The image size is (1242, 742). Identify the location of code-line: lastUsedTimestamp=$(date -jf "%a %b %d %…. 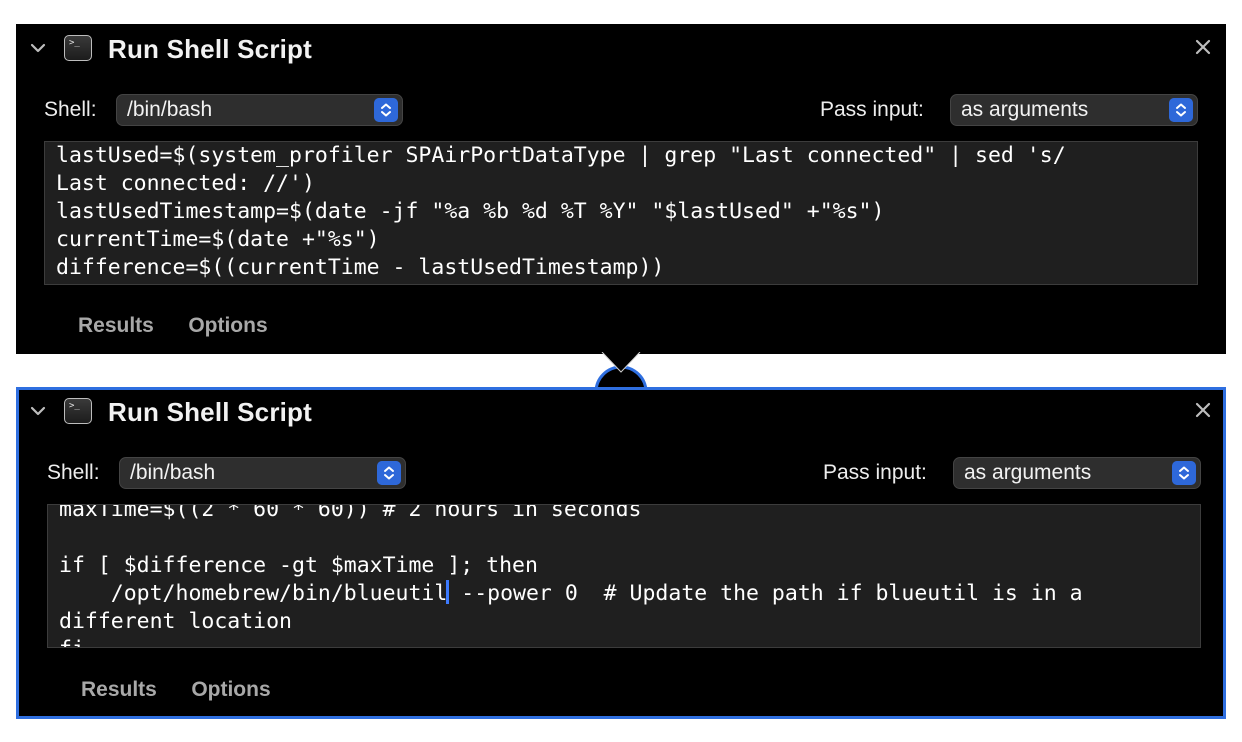
(470, 211).